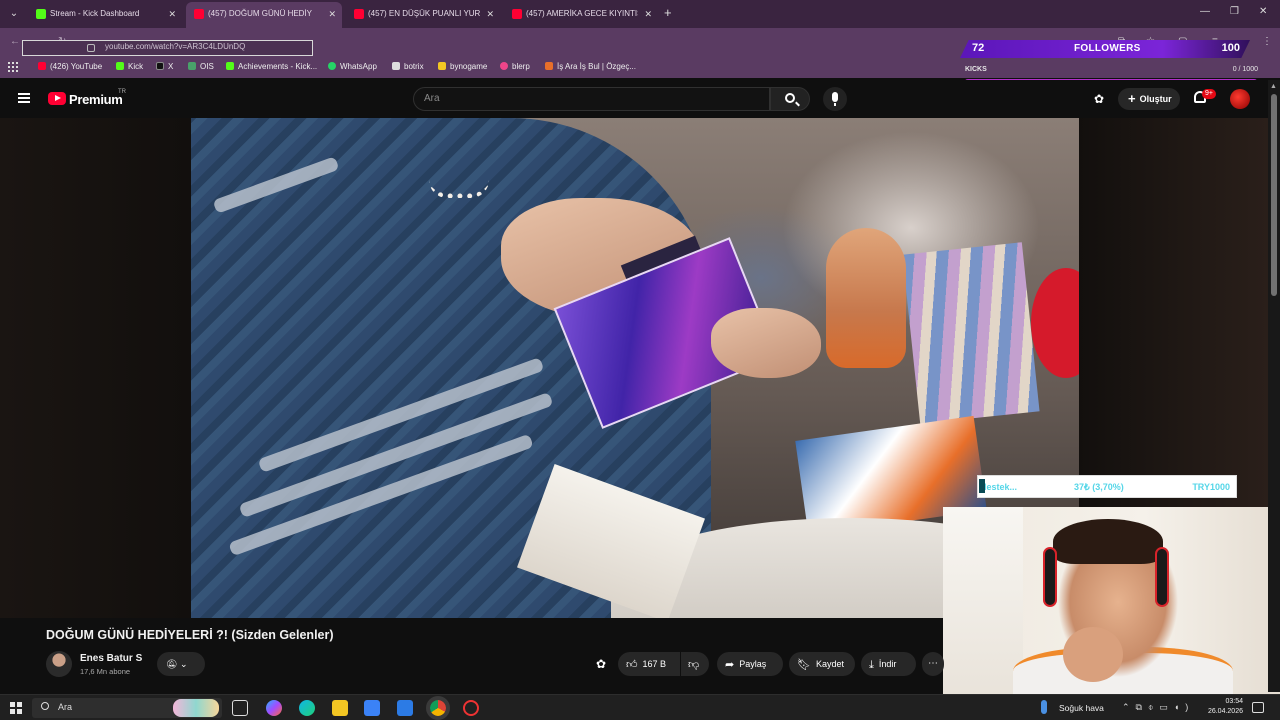 The height and width of the screenshot is (720, 1280). Describe the element at coordinates (1205, 11) in the screenshot. I see `minimize-icon: —` at that location.